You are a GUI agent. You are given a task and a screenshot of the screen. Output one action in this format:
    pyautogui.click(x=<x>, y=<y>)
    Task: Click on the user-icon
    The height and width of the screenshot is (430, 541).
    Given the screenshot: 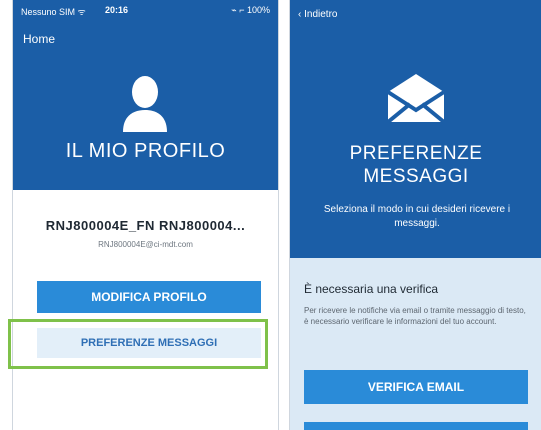 What is the action you would take?
    pyautogui.click(x=145, y=104)
    